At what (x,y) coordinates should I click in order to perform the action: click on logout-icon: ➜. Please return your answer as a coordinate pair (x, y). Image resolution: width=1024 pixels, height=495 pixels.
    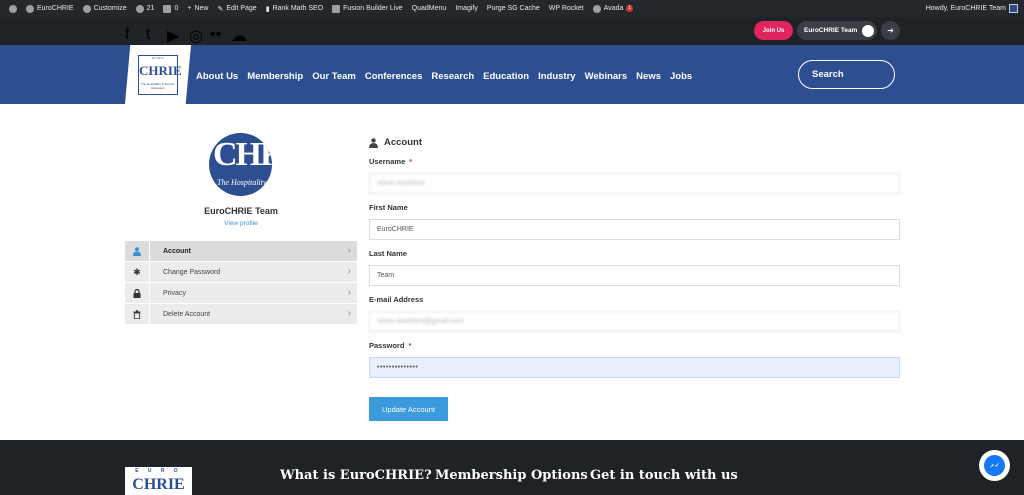
    Looking at the image, I should click on (890, 30).